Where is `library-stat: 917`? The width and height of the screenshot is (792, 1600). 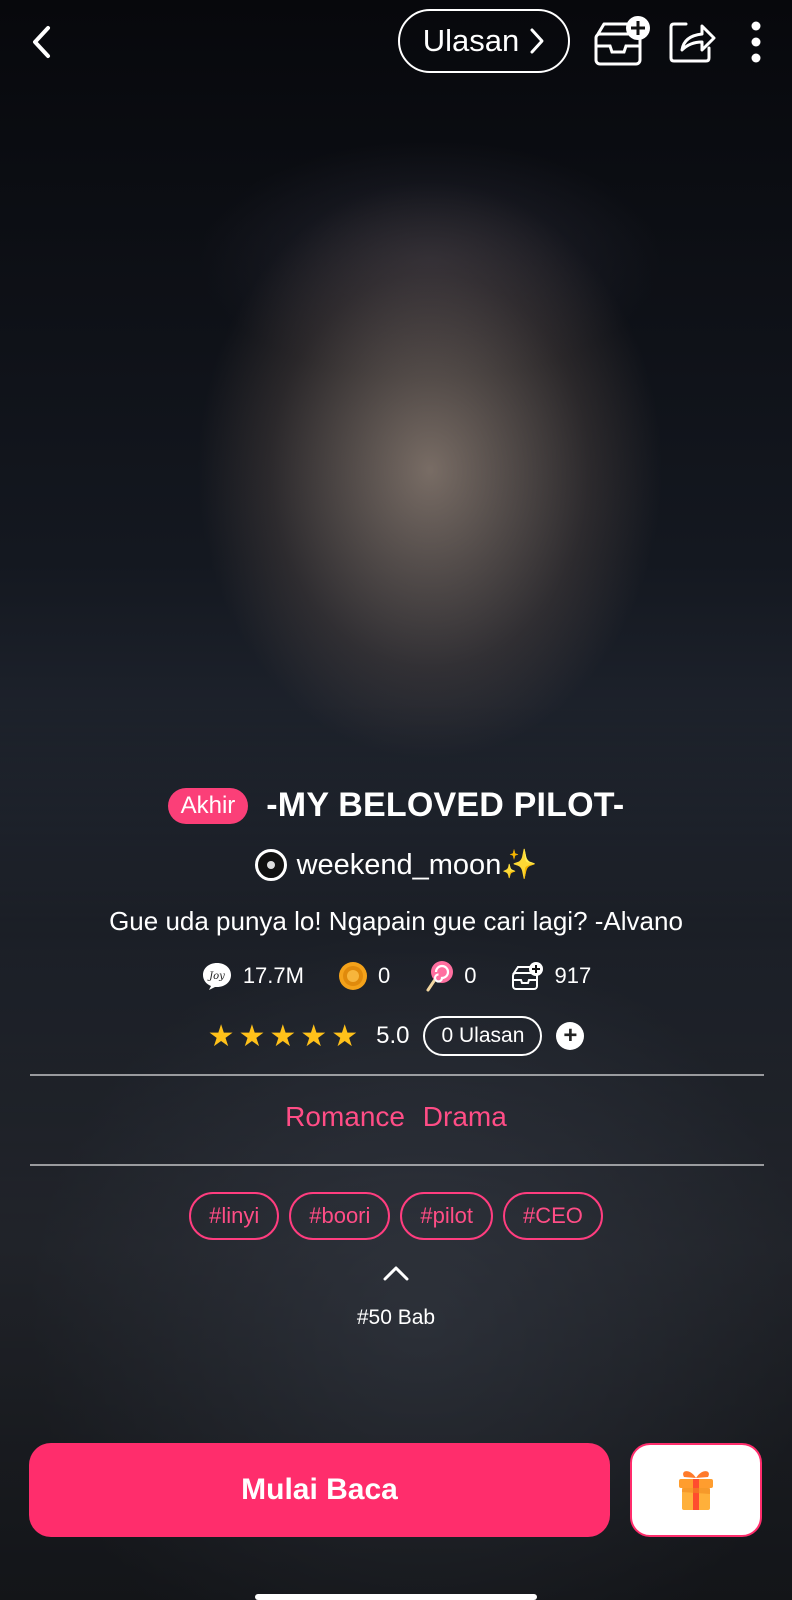
library-stat: 917 is located at coordinates (550, 976).